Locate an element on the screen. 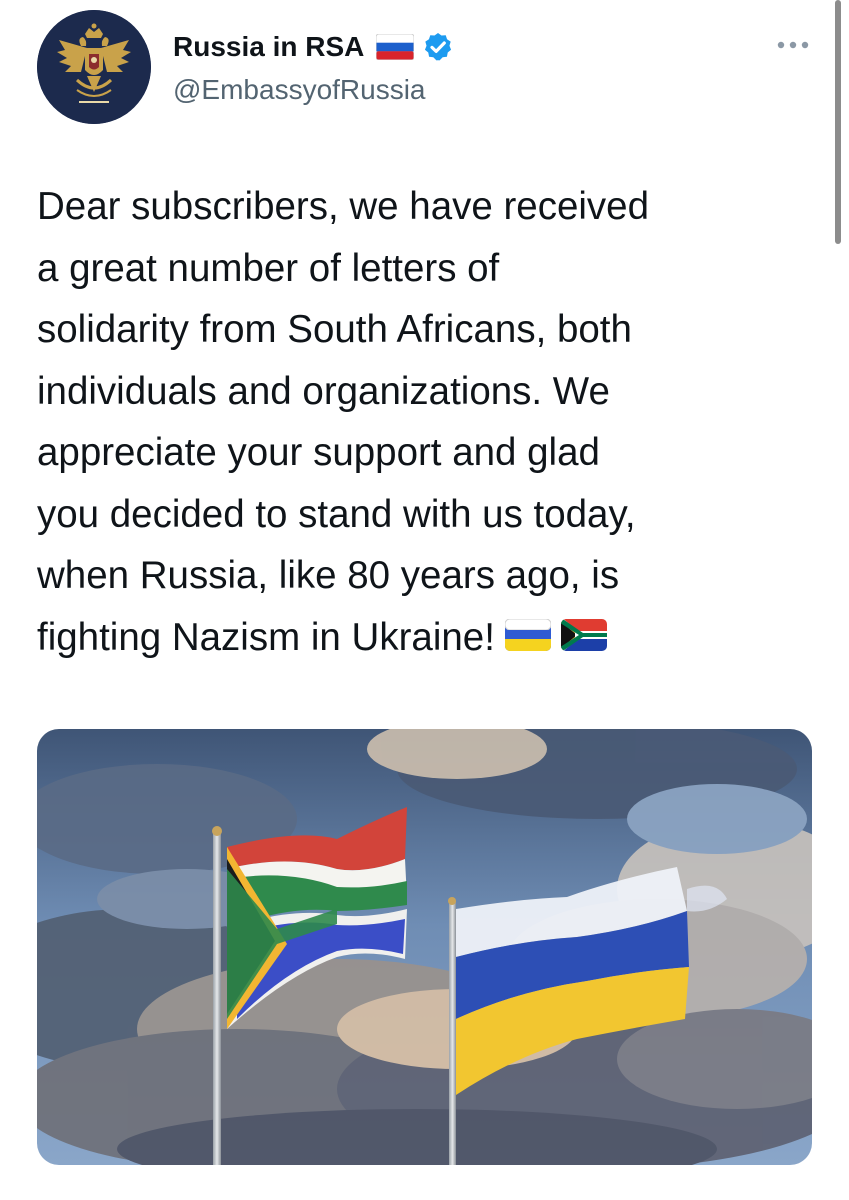 Image resolution: width=849 pixels, height=1200 pixels. account-handle: @EmbassyofRussia is located at coordinates (299, 90).